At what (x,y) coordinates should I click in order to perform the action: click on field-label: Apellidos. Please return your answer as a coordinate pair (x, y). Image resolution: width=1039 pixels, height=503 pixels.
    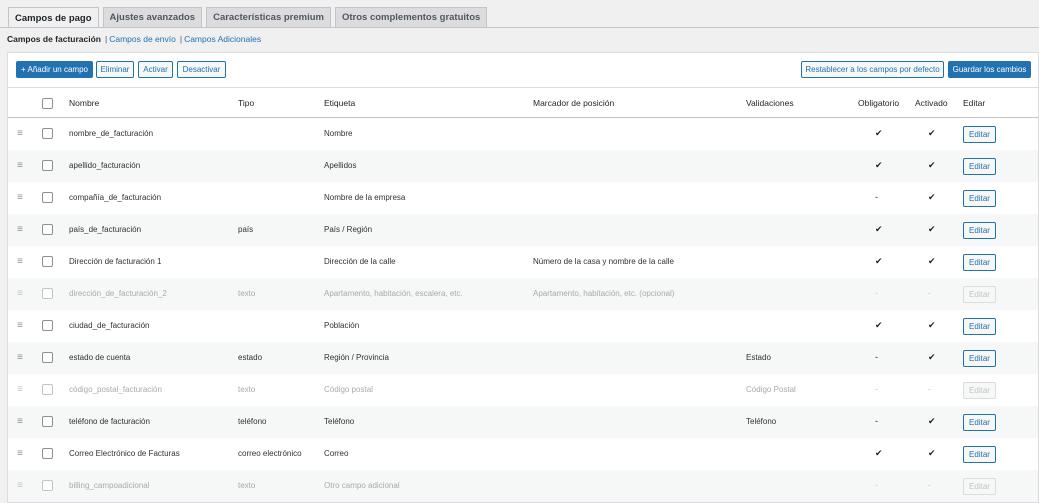
    Looking at the image, I should click on (340, 165).